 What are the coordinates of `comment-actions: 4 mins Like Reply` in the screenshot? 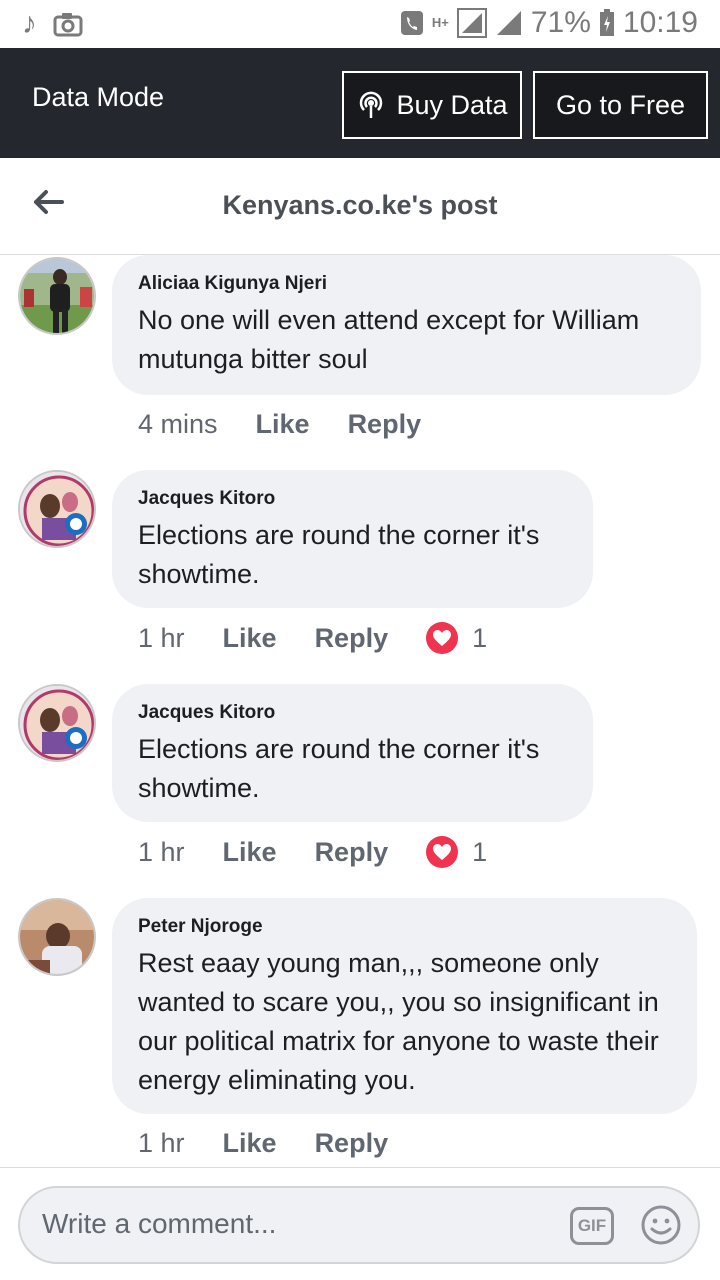 It's located at (298, 424).